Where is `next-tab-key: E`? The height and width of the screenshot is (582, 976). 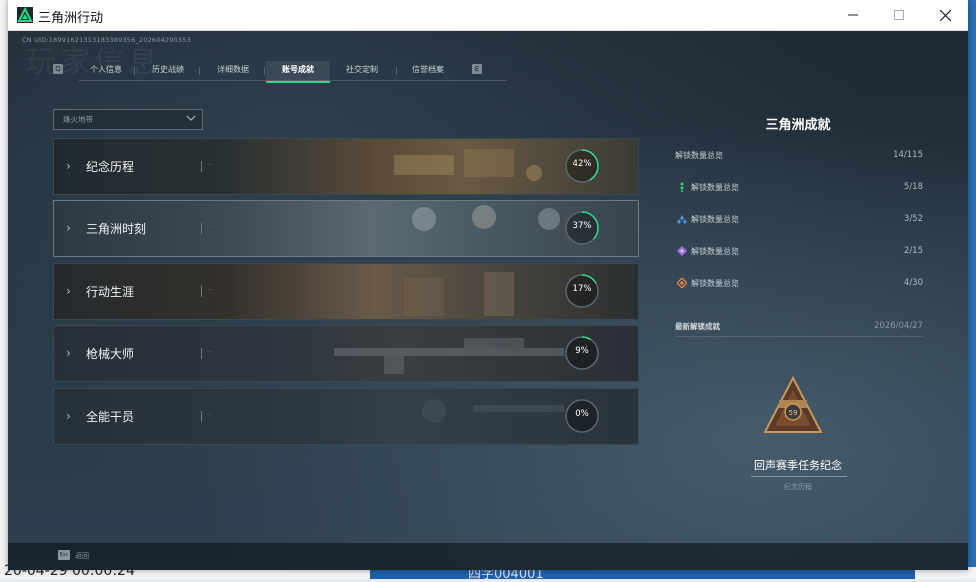 next-tab-key: E is located at coordinates (477, 69).